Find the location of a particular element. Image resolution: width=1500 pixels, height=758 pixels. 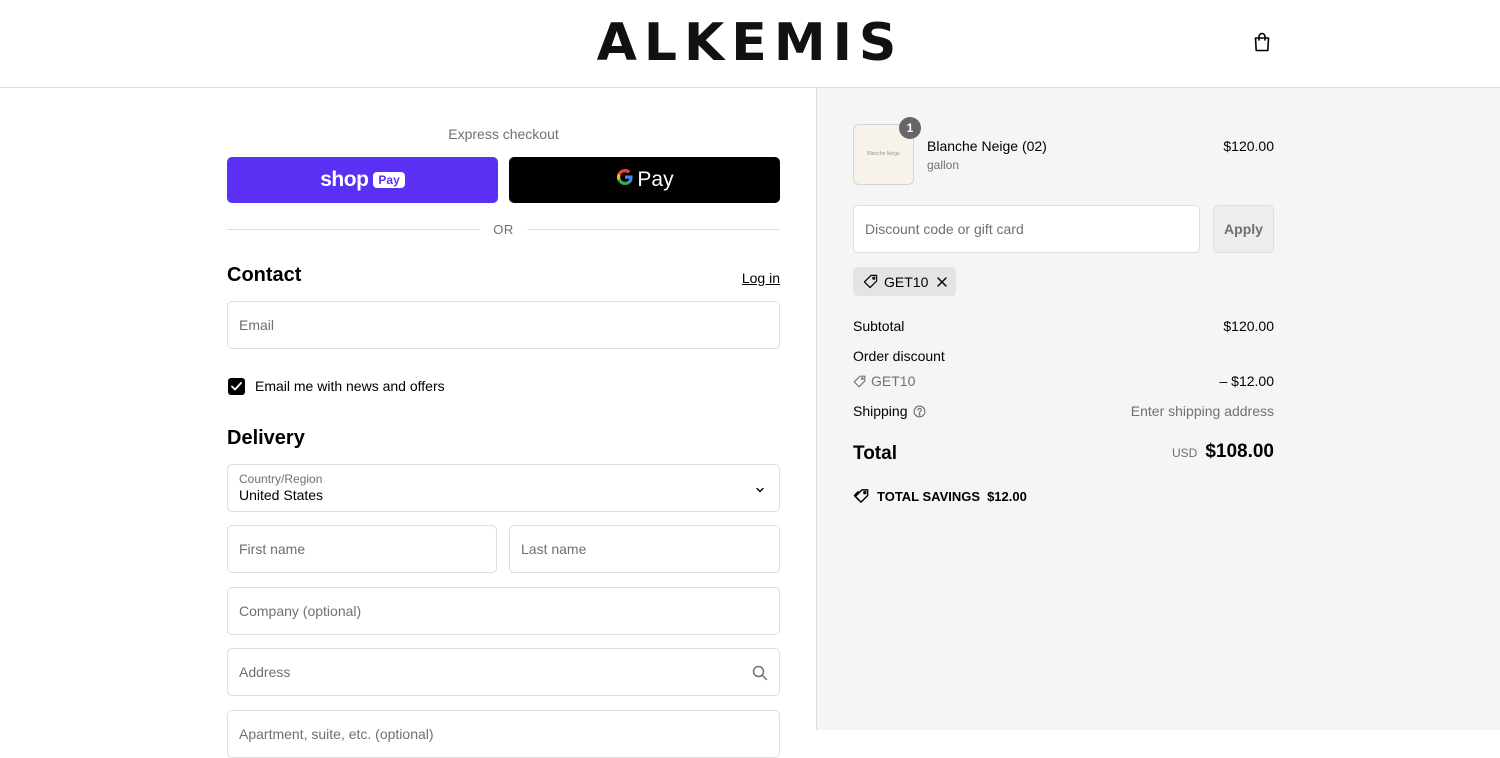

express-checkout-label: Express checkout is located at coordinates (503, 134).